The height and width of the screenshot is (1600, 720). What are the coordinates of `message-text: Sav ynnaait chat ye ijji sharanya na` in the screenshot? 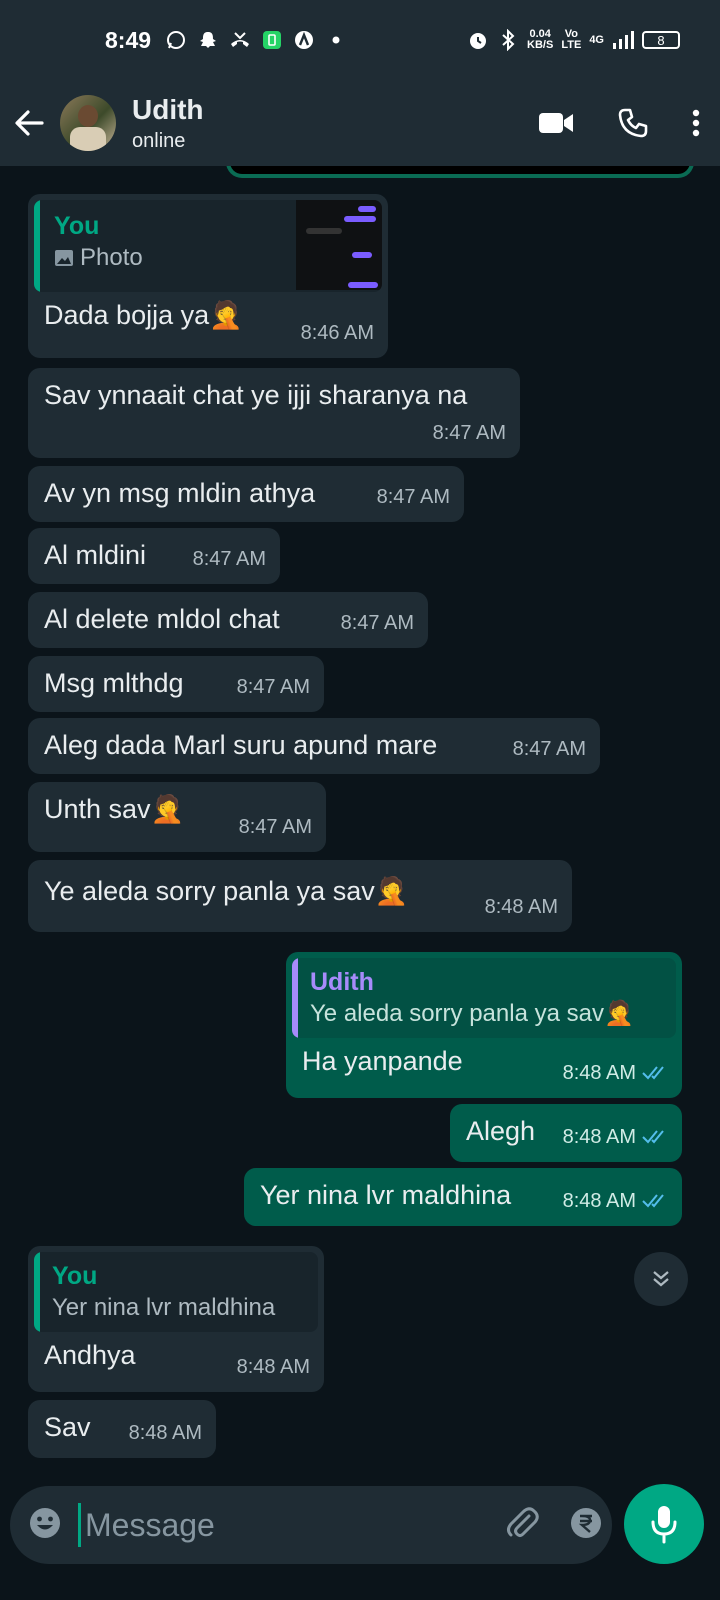 It's located at (256, 395).